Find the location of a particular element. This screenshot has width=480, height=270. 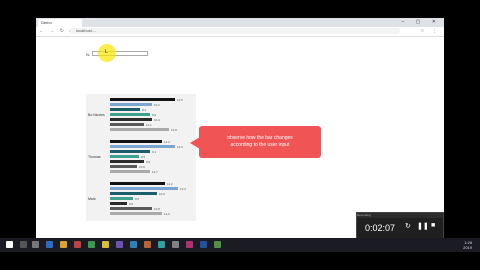

bar-value-label: 8.5 is located at coordinates (143, 156).